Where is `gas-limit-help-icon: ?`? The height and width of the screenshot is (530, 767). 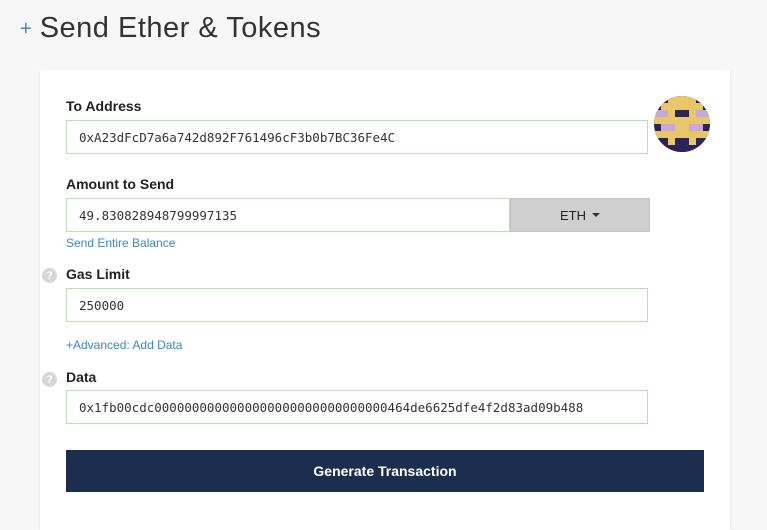
gas-limit-help-icon: ? is located at coordinates (49, 275).